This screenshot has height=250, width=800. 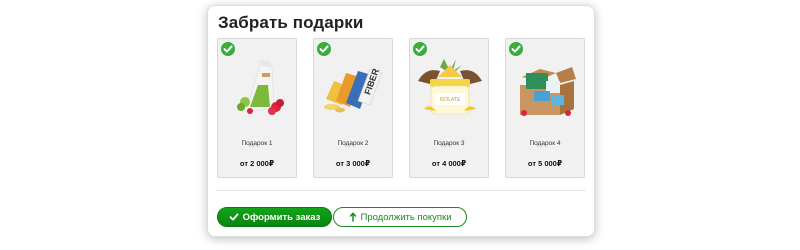 What do you see at coordinates (353, 143) in the screenshot?
I see `gift-name: Подарок 2` at bounding box center [353, 143].